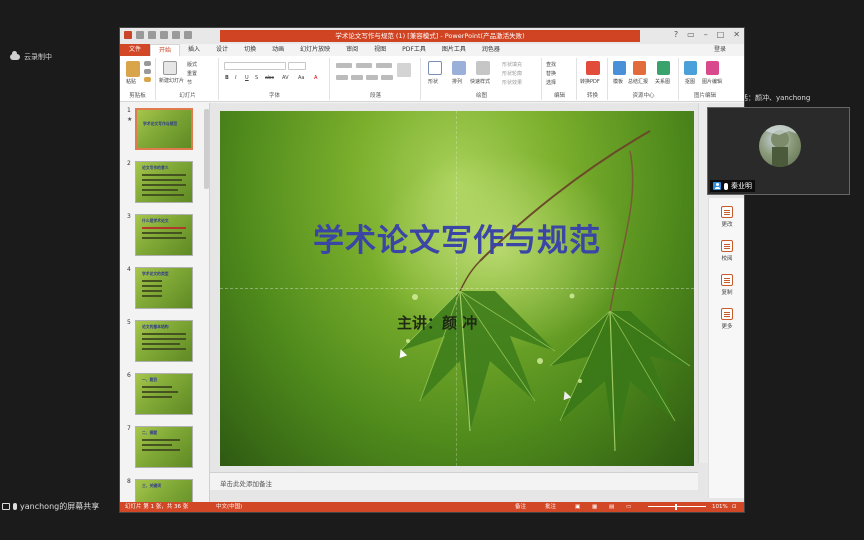 The image size is (864, 540). I want to click on align-left-icon, so click(342, 77).